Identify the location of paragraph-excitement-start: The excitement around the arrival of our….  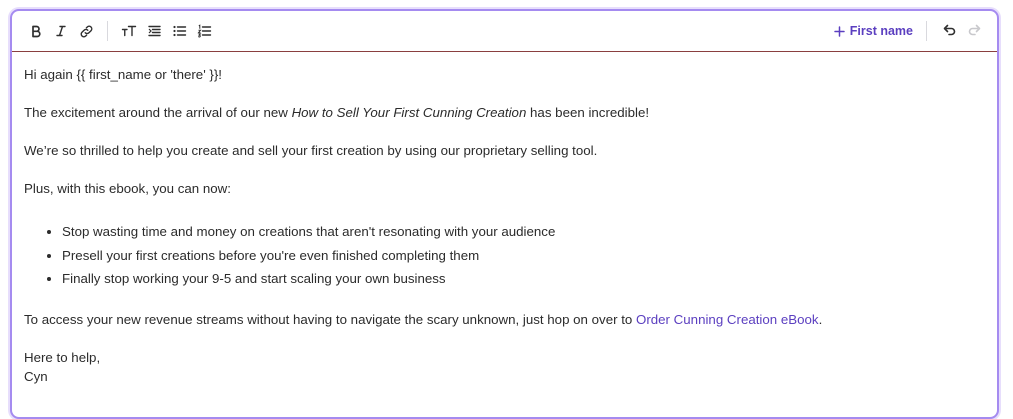
(158, 112).